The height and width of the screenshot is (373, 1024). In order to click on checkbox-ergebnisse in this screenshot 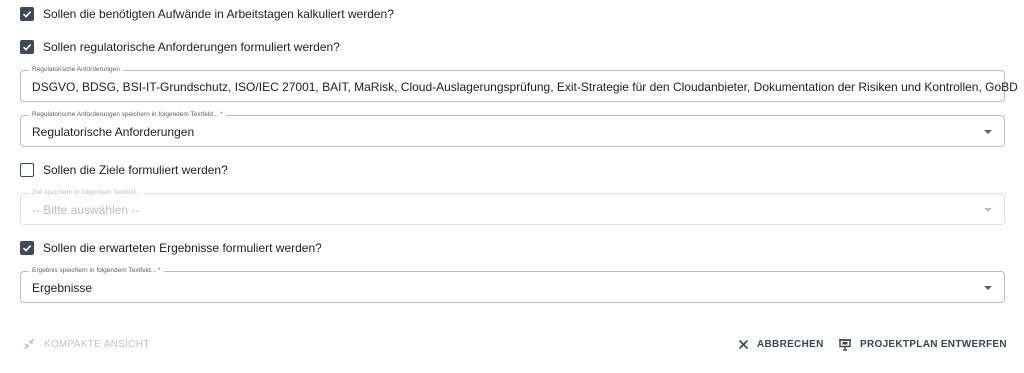, I will do `click(27, 248)`.